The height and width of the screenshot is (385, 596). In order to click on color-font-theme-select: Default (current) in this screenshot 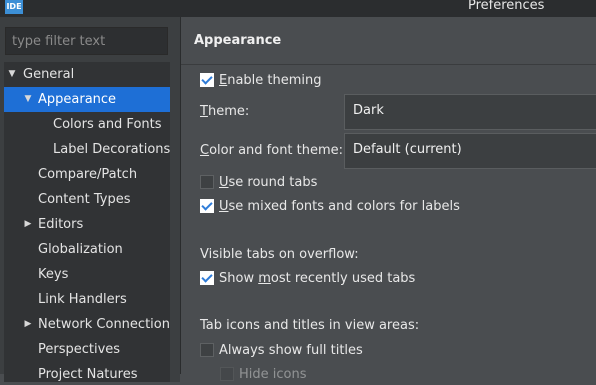, I will do `click(470, 151)`.